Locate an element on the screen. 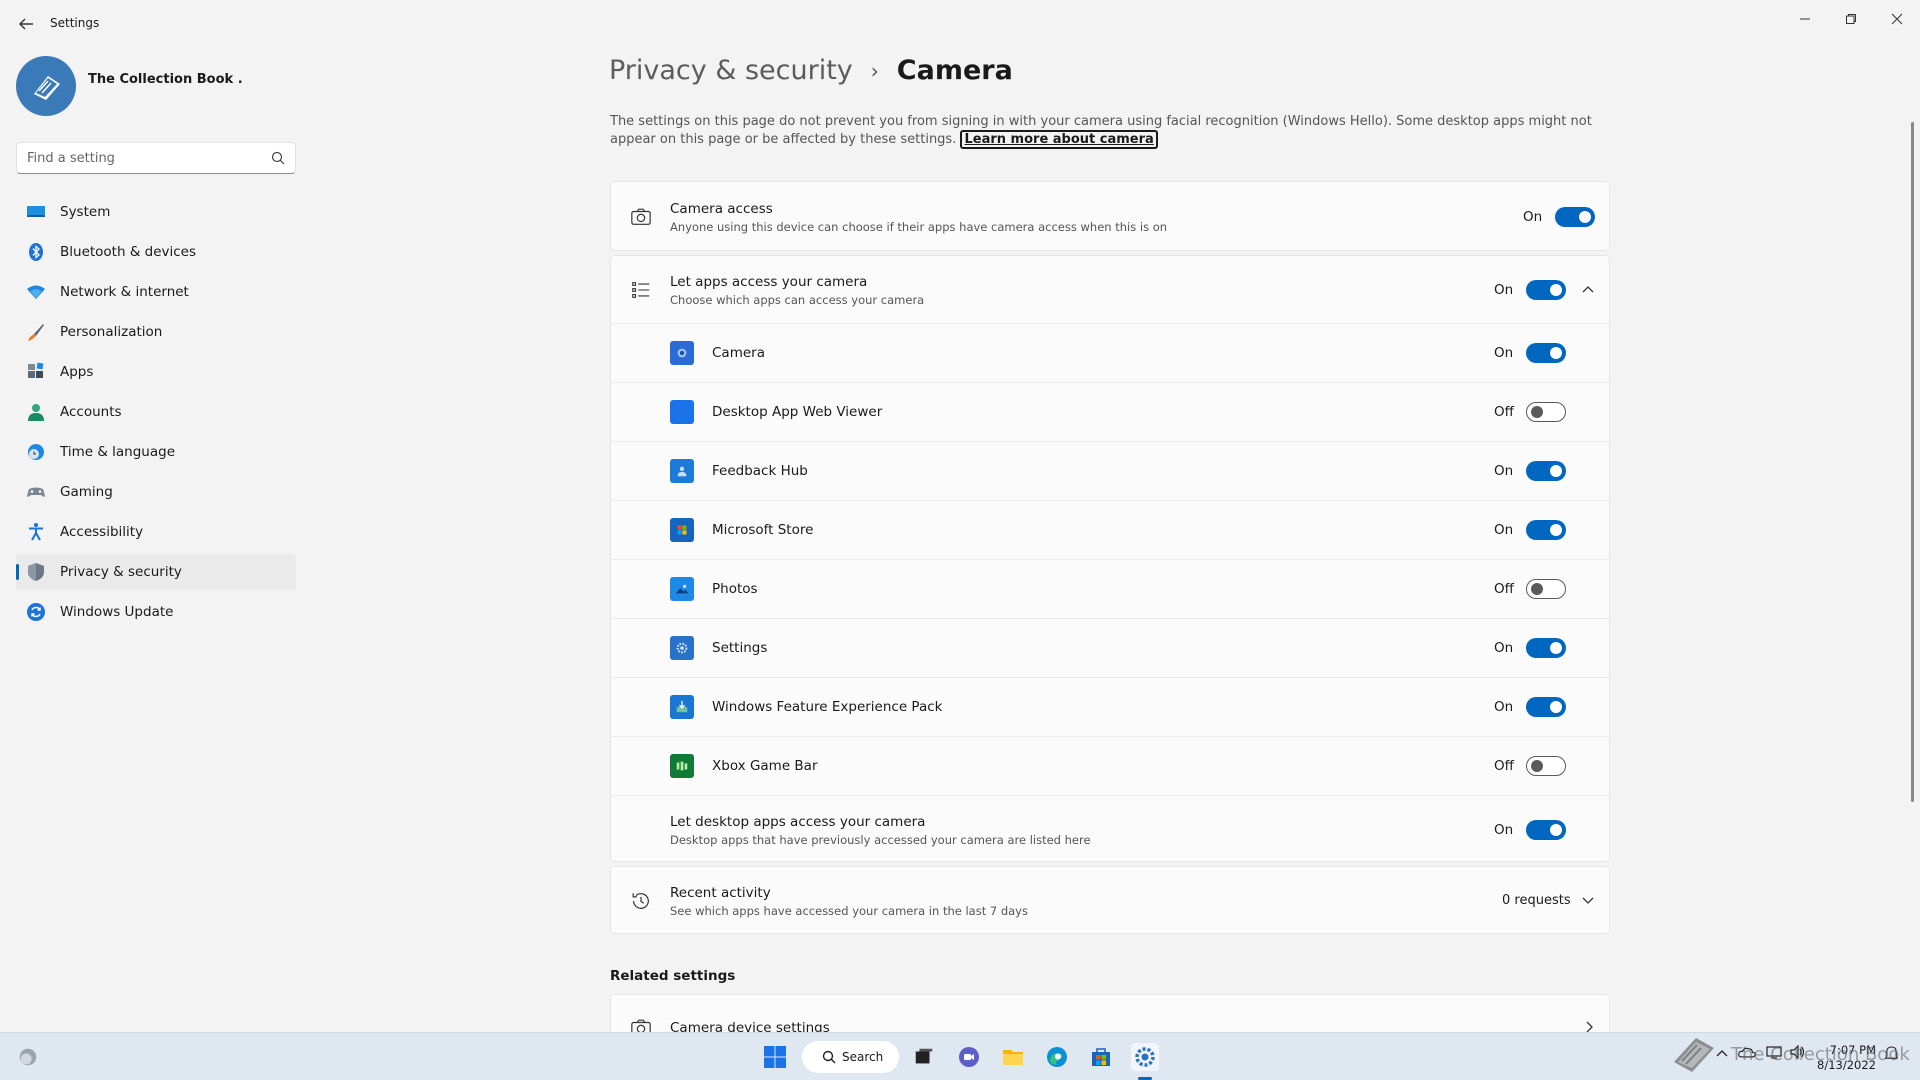 This screenshot has height=1080, width=1920. taskbar-search: Search is located at coordinates (850, 1057).